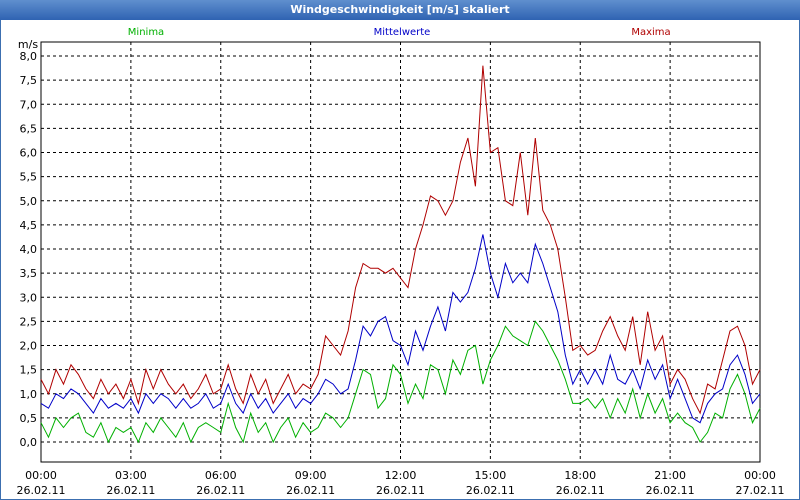 This screenshot has height=500, width=800. What do you see at coordinates (29, 225) in the screenshot?
I see `y-tick-label: 4,5` at bounding box center [29, 225].